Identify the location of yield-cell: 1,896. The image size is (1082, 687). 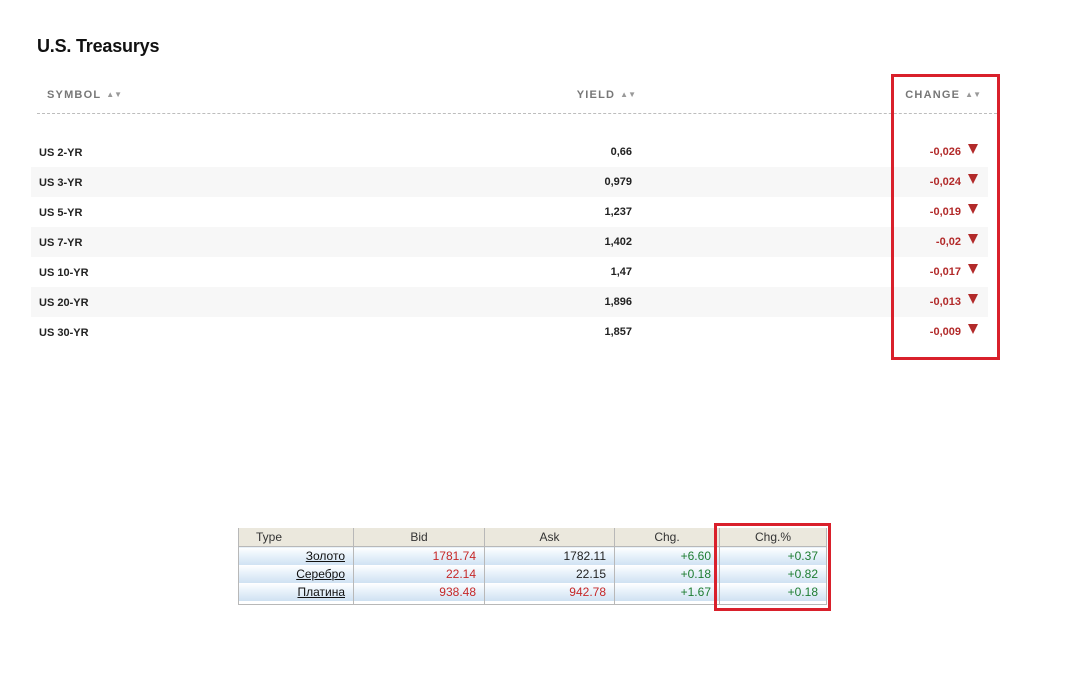
(618, 302).